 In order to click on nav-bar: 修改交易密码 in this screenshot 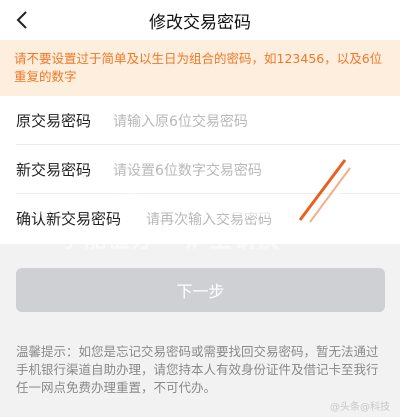, I will do `click(200, 20)`.